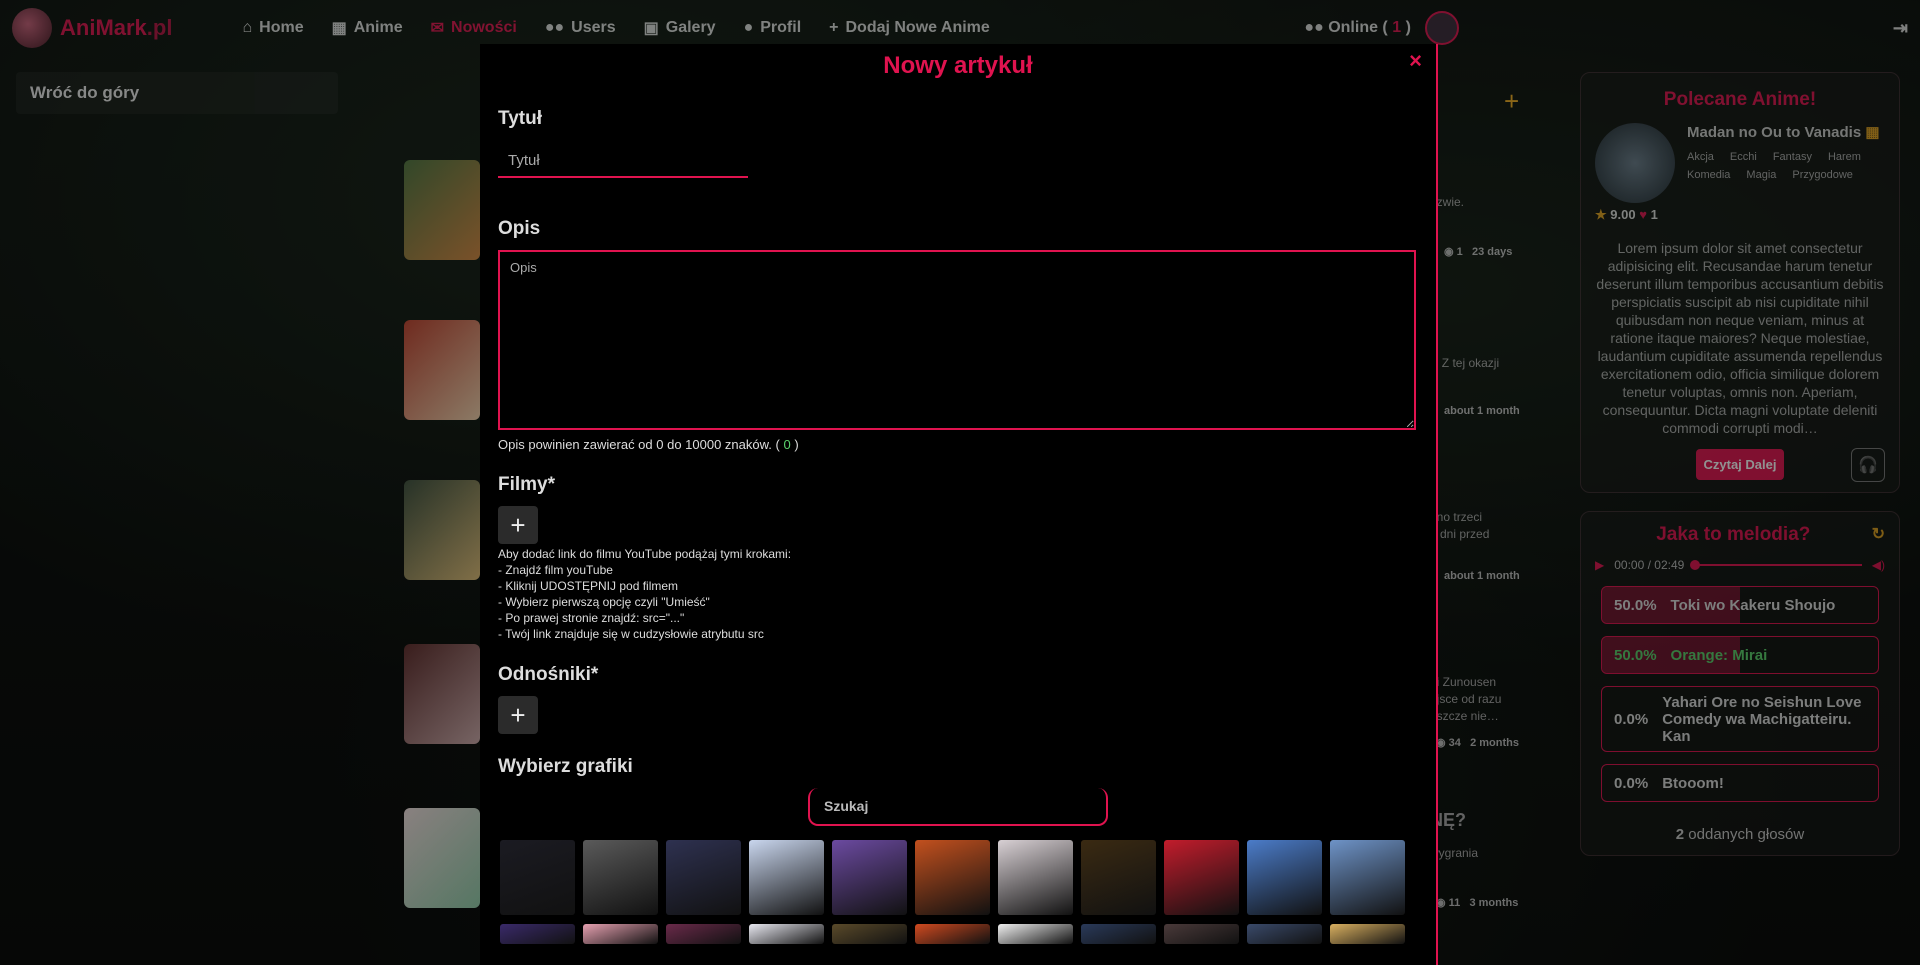  I want to click on nav-home: ⌂ Home, so click(272, 28).